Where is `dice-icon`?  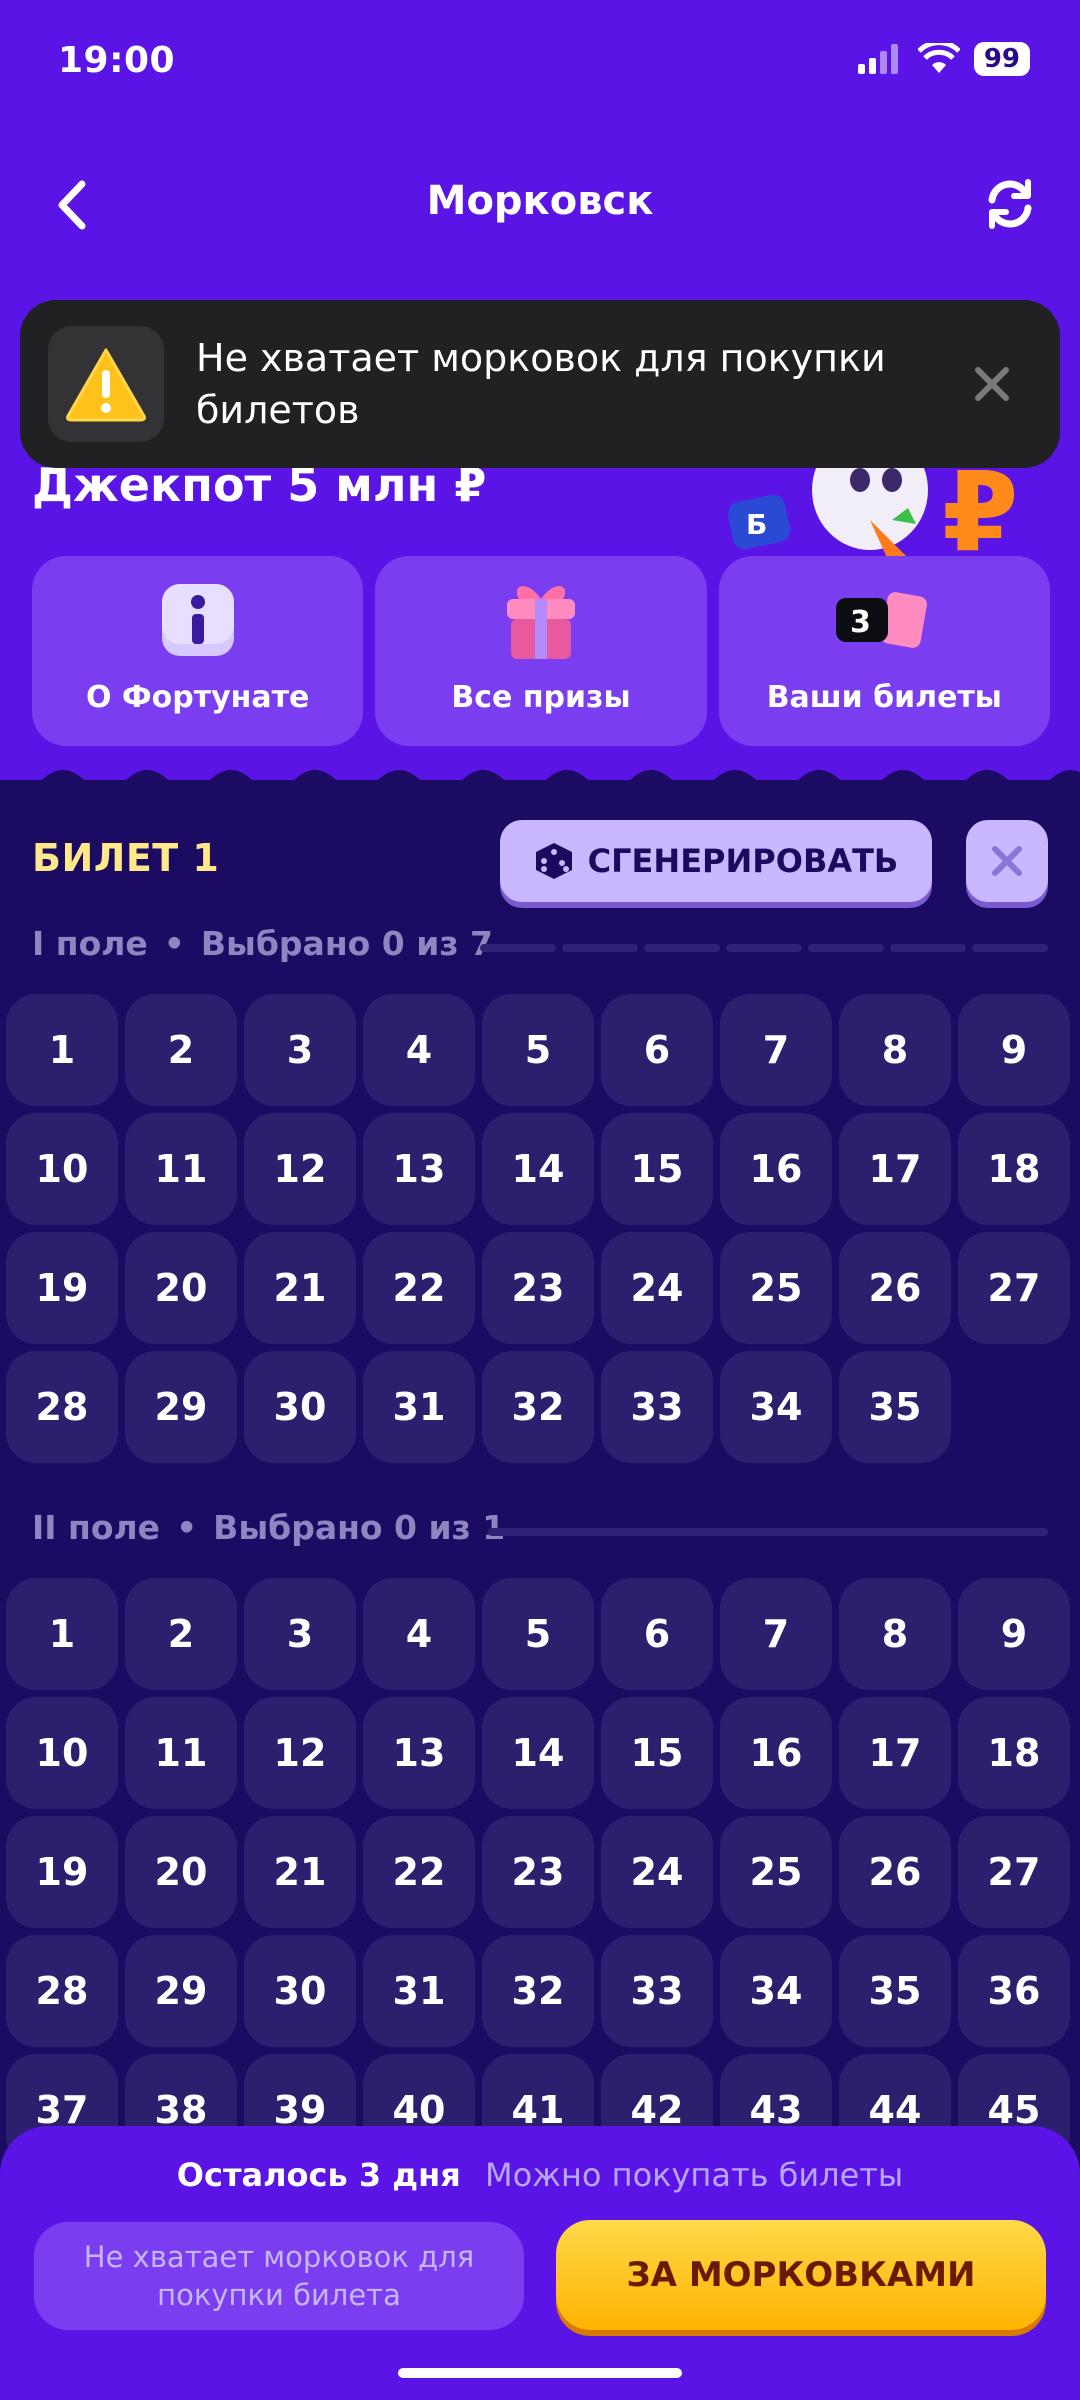 dice-icon is located at coordinates (553, 861).